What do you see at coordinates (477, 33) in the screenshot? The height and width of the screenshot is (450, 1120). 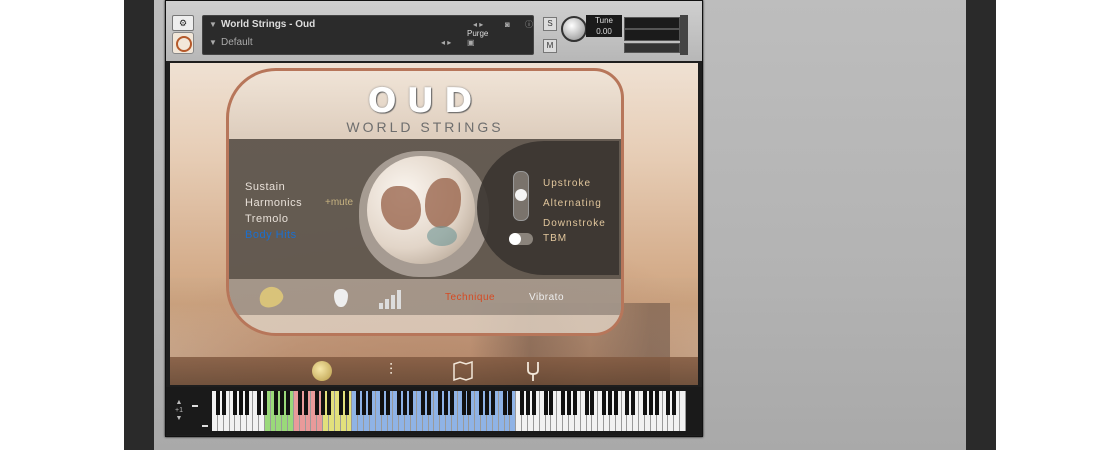 I see `purge-dropdown: Purge` at bounding box center [477, 33].